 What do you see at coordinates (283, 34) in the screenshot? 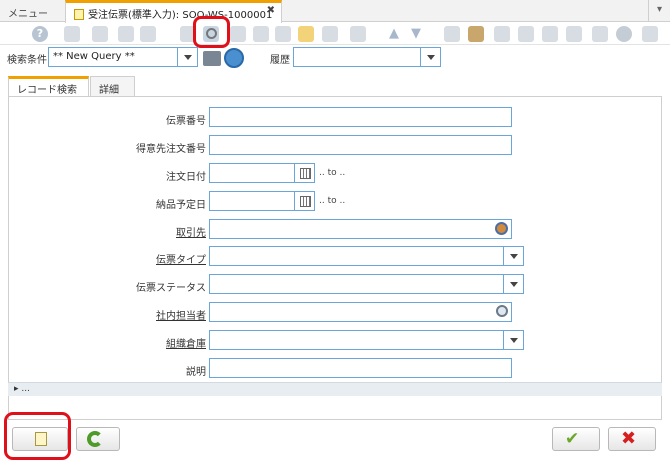
I see `note-icon` at bounding box center [283, 34].